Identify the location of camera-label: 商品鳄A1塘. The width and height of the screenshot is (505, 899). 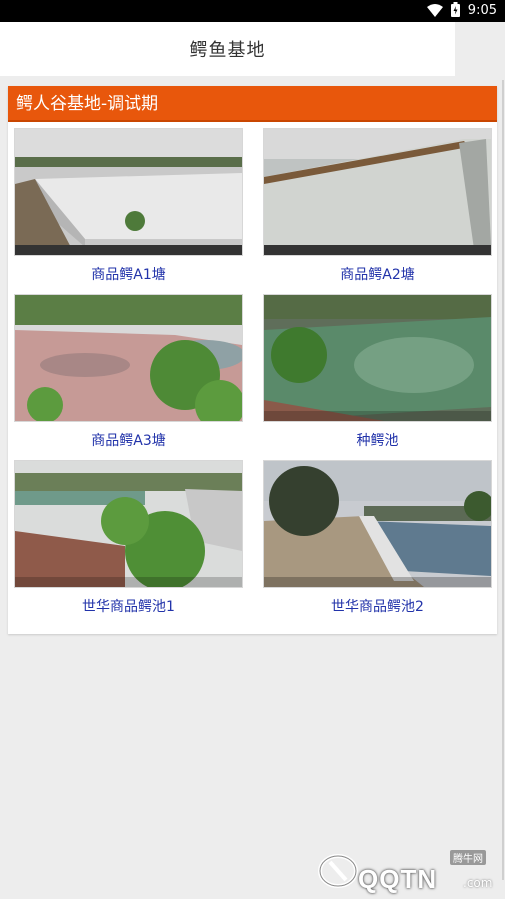
(128, 274).